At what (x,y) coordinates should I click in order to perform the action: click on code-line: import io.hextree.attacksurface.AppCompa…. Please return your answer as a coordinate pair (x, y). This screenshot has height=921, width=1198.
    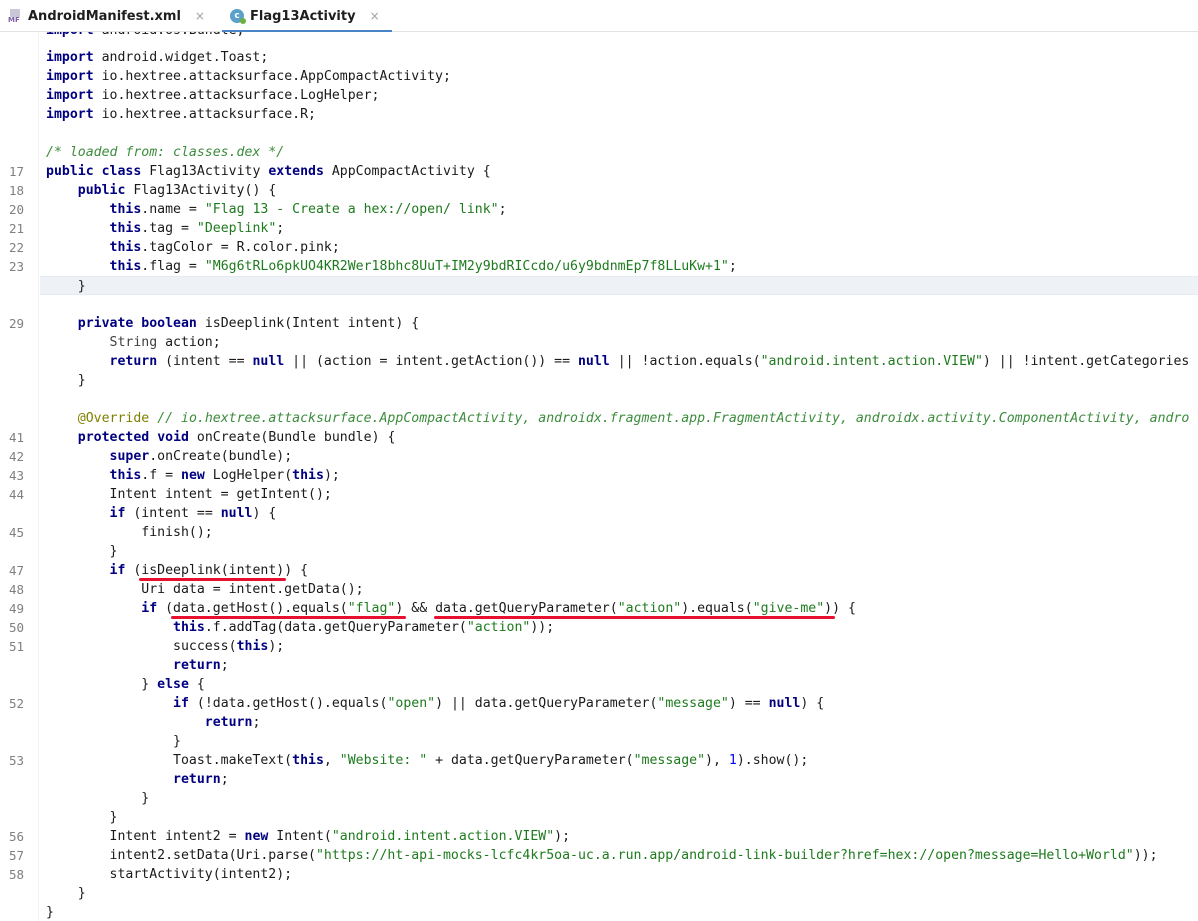
    Looking at the image, I should click on (599, 76).